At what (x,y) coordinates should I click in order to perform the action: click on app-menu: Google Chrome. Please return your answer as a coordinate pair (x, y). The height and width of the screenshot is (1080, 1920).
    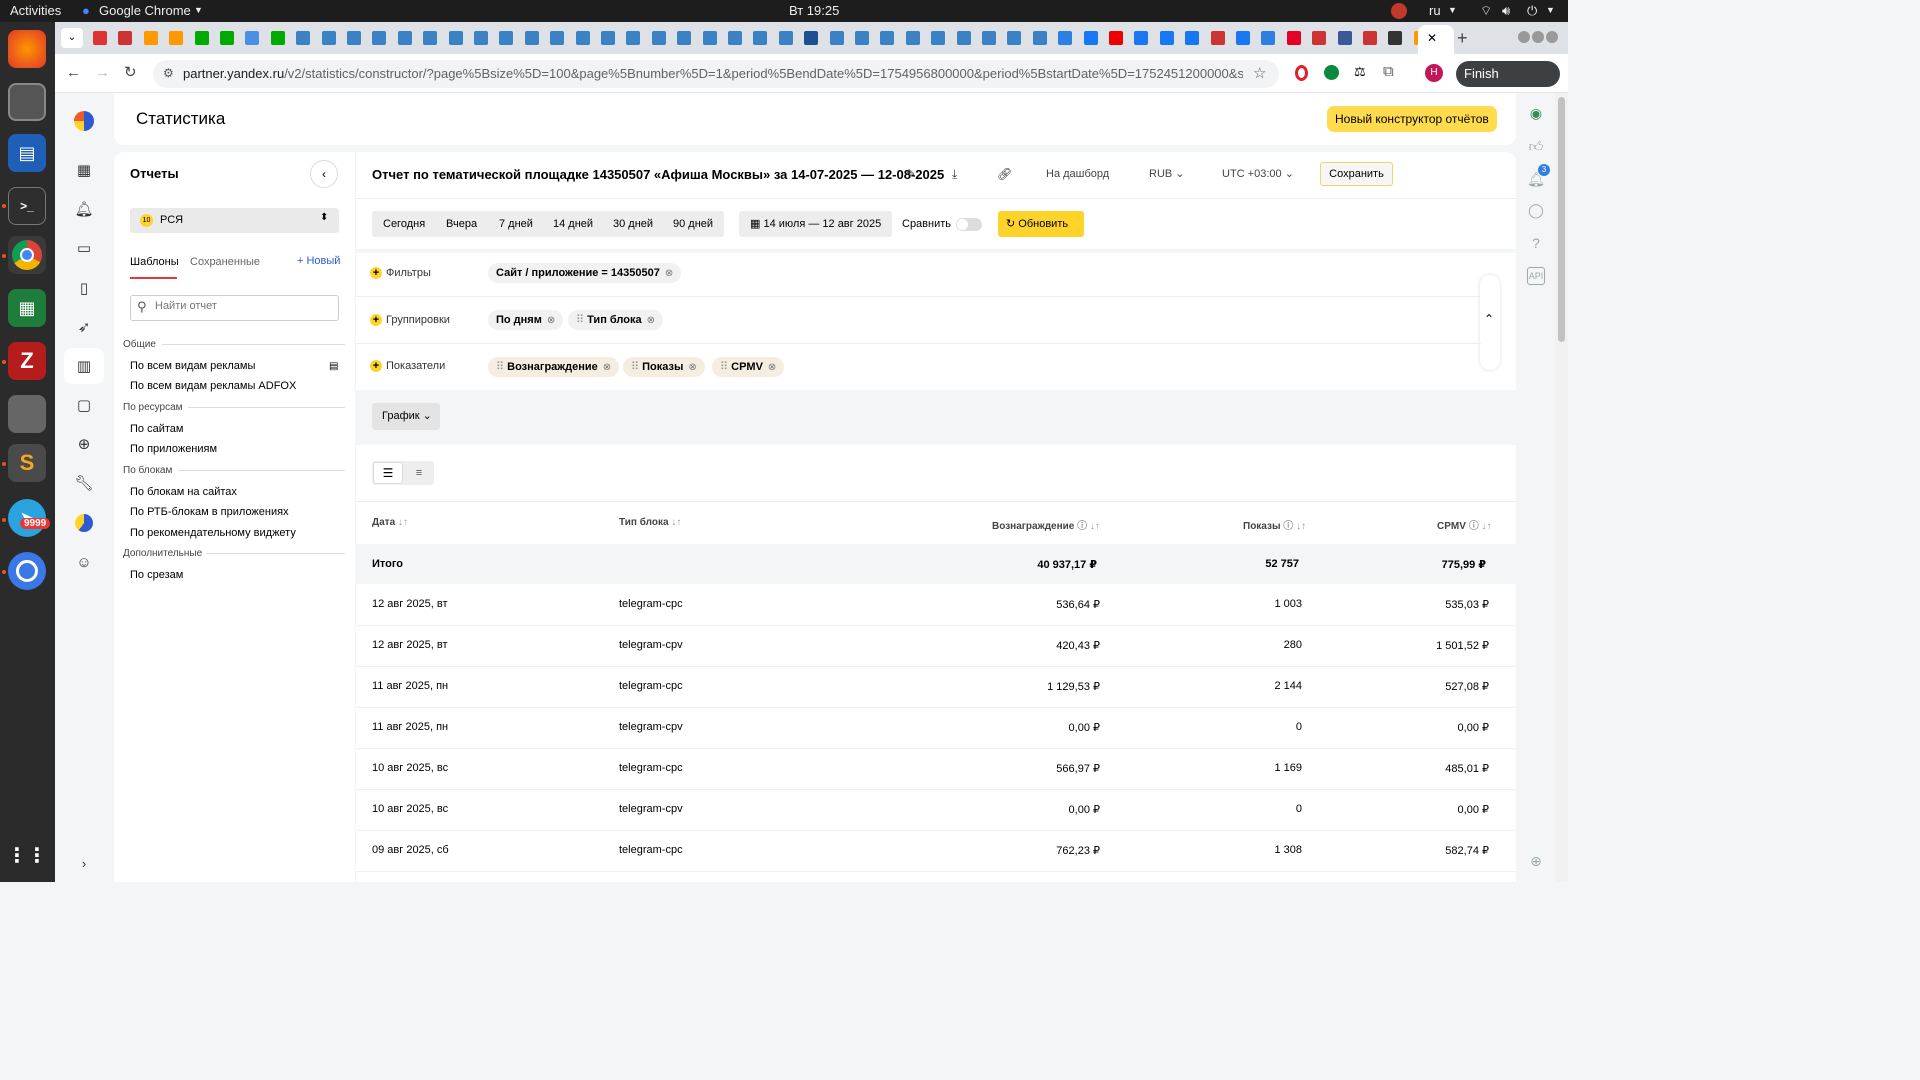
    Looking at the image, I should click on (145, 10).